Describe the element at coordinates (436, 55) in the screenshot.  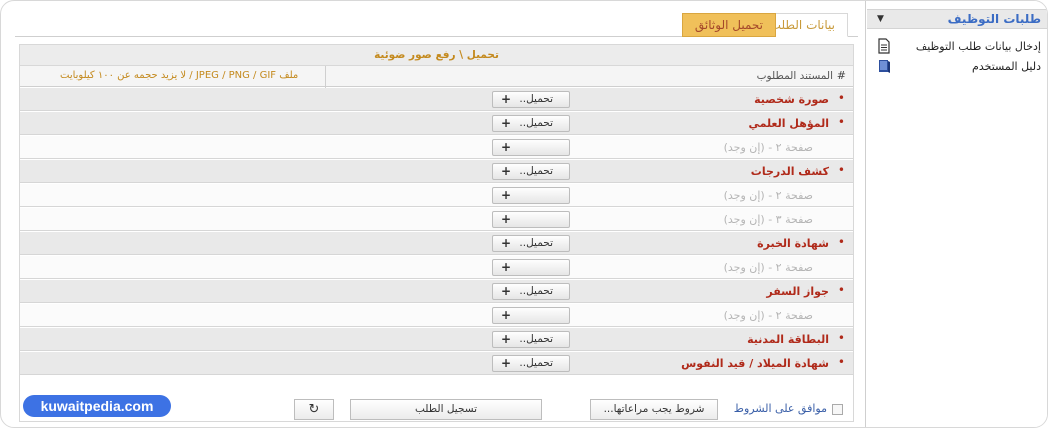
I see `panel-caption: تحميل \ رفع صور ضوئية` at that location.